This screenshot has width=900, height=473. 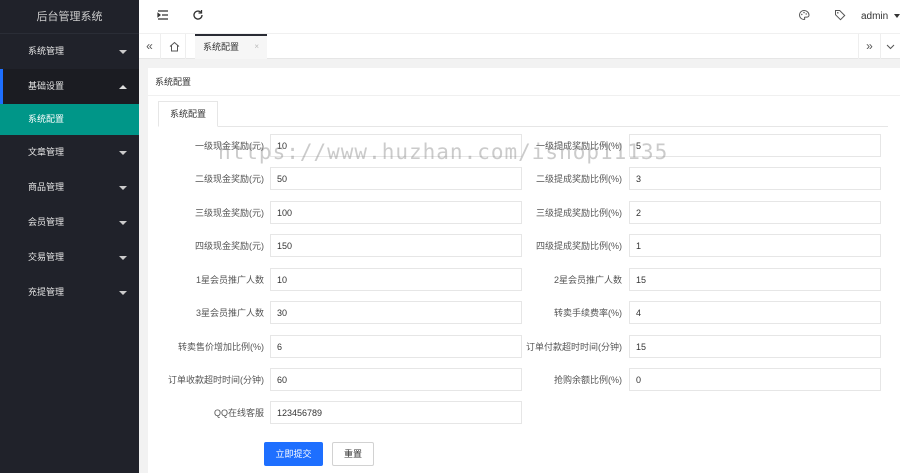 I want to click on user-menu: admin, so click(x=880, y=17).